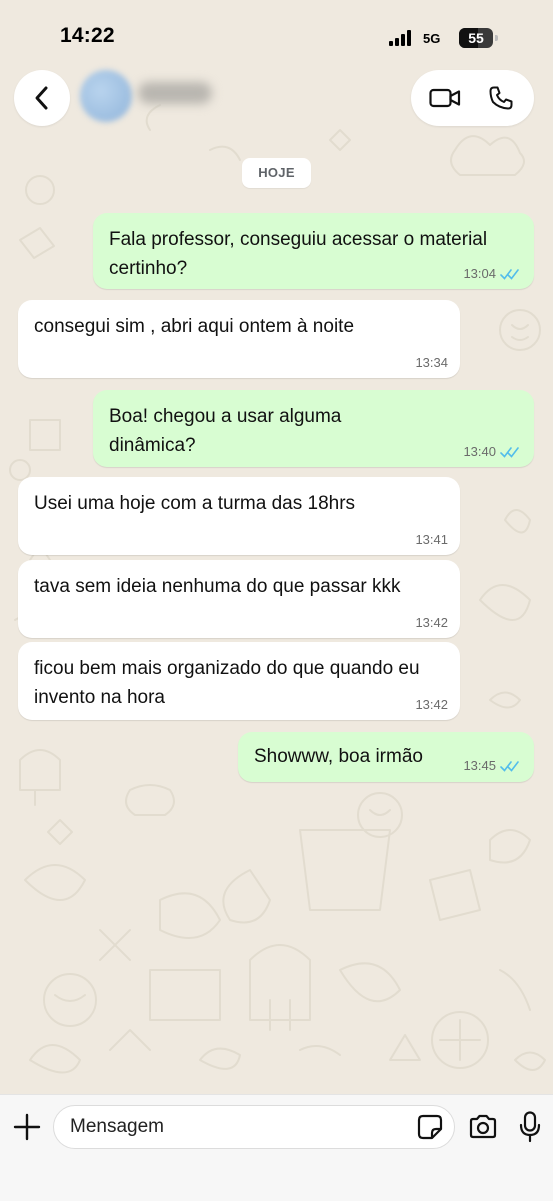  Describe the element at coordinates (195, 503) in the screenshot. I see `message-text: Usei uma hoje com a turma das 18hrs` at that location.